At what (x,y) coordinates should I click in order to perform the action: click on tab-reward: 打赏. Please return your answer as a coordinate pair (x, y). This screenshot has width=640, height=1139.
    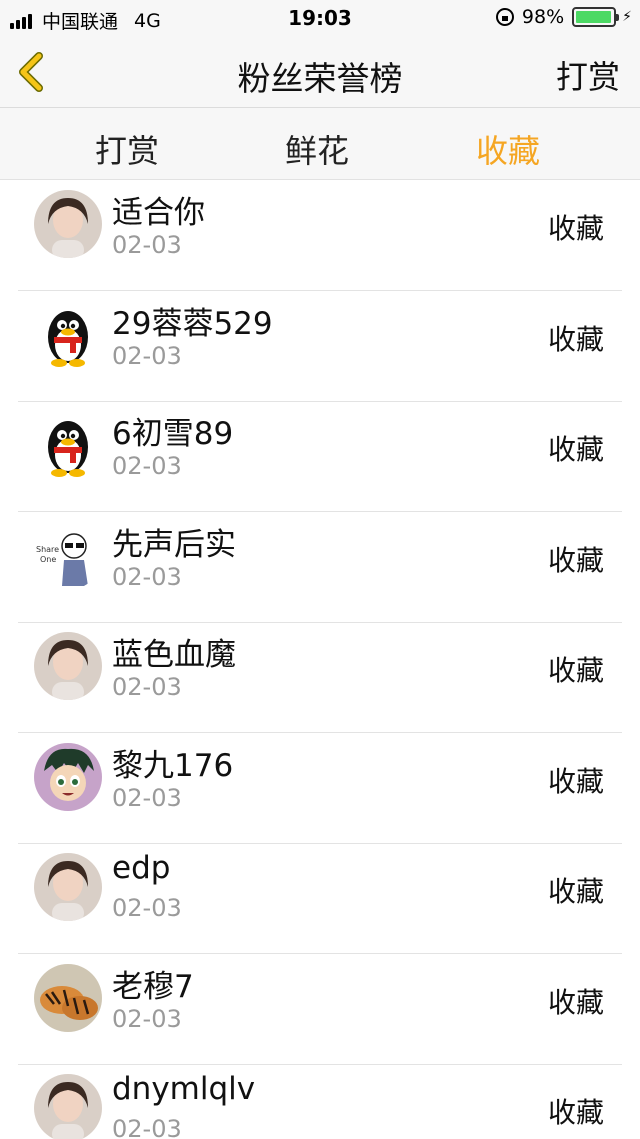
    Looking at the image, I should click on (127, 149).